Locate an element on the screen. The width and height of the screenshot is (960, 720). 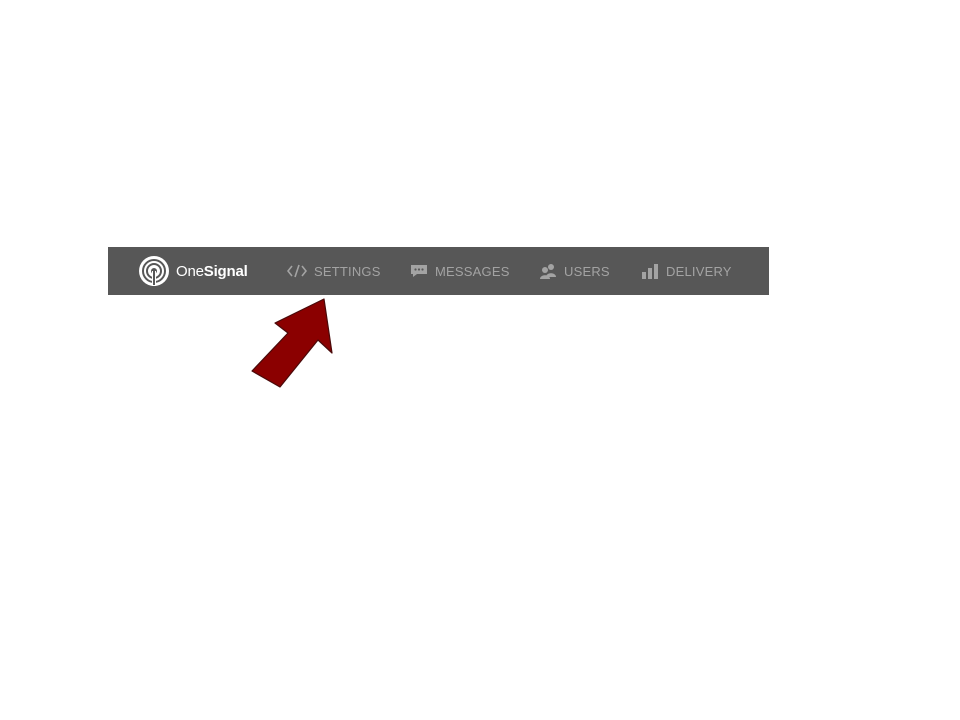
brand-name: OneSignal is located at coordinates (212, 271).